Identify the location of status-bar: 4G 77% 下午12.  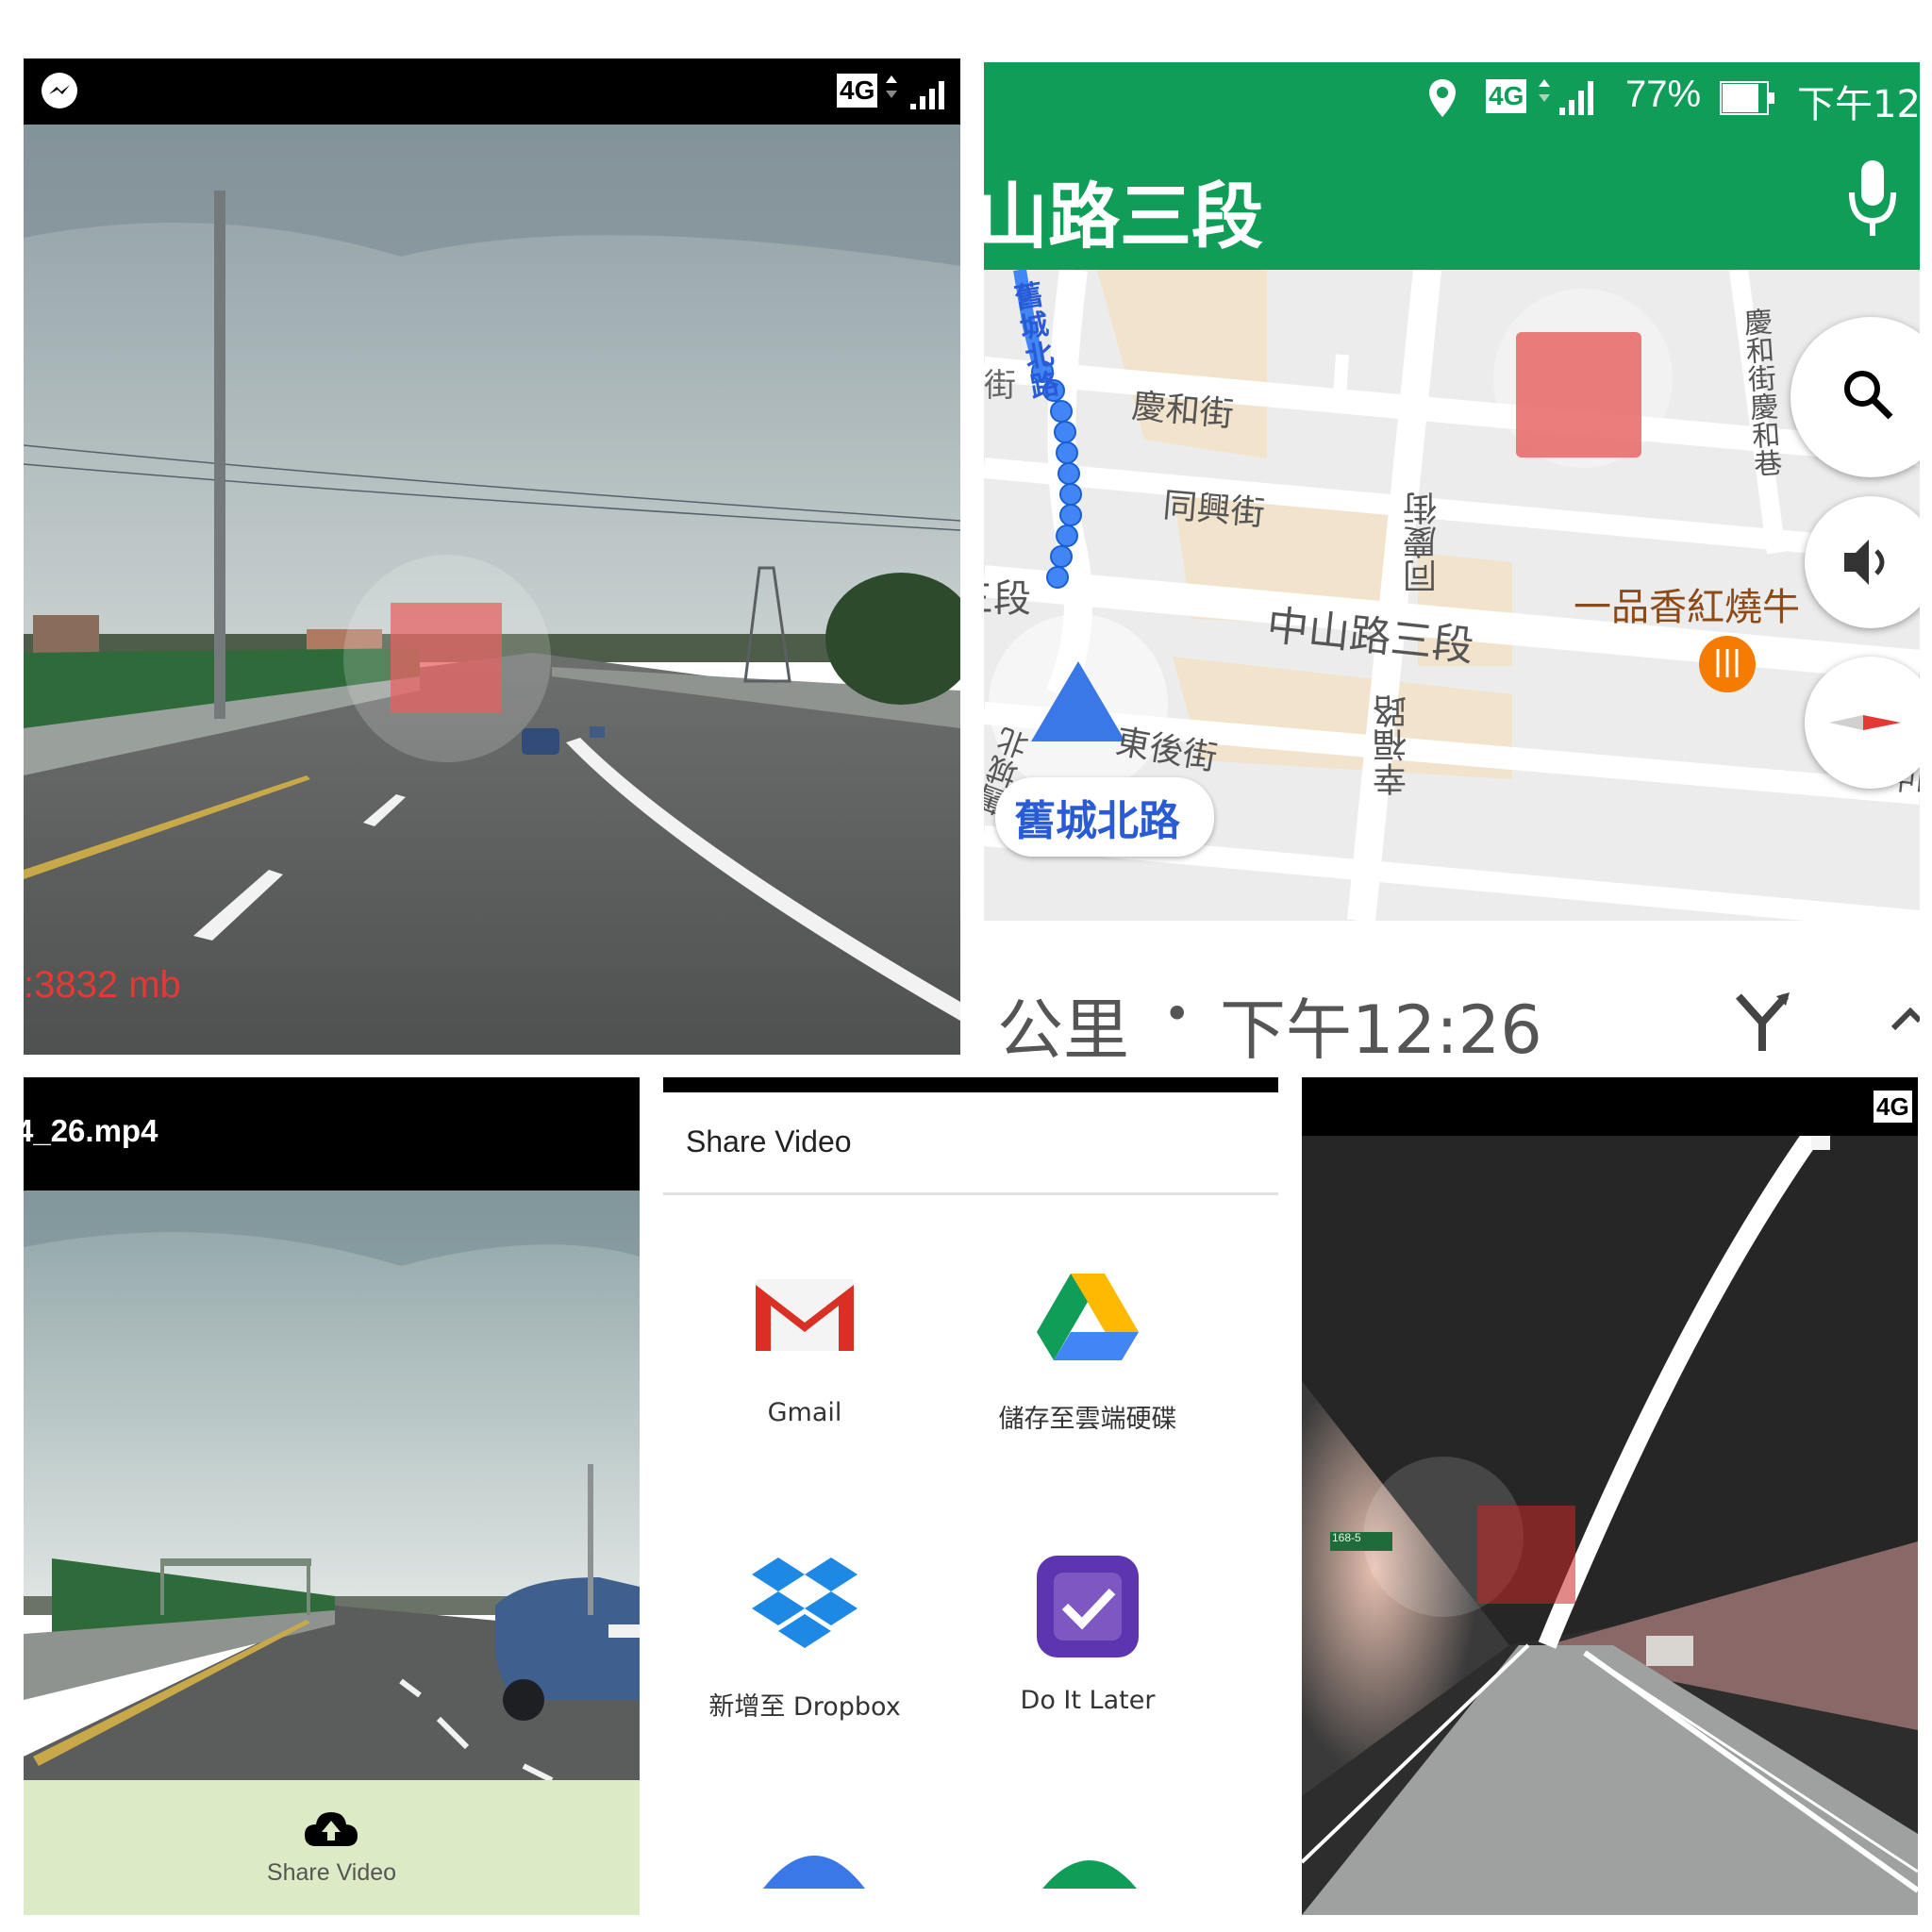
(1452, 96).